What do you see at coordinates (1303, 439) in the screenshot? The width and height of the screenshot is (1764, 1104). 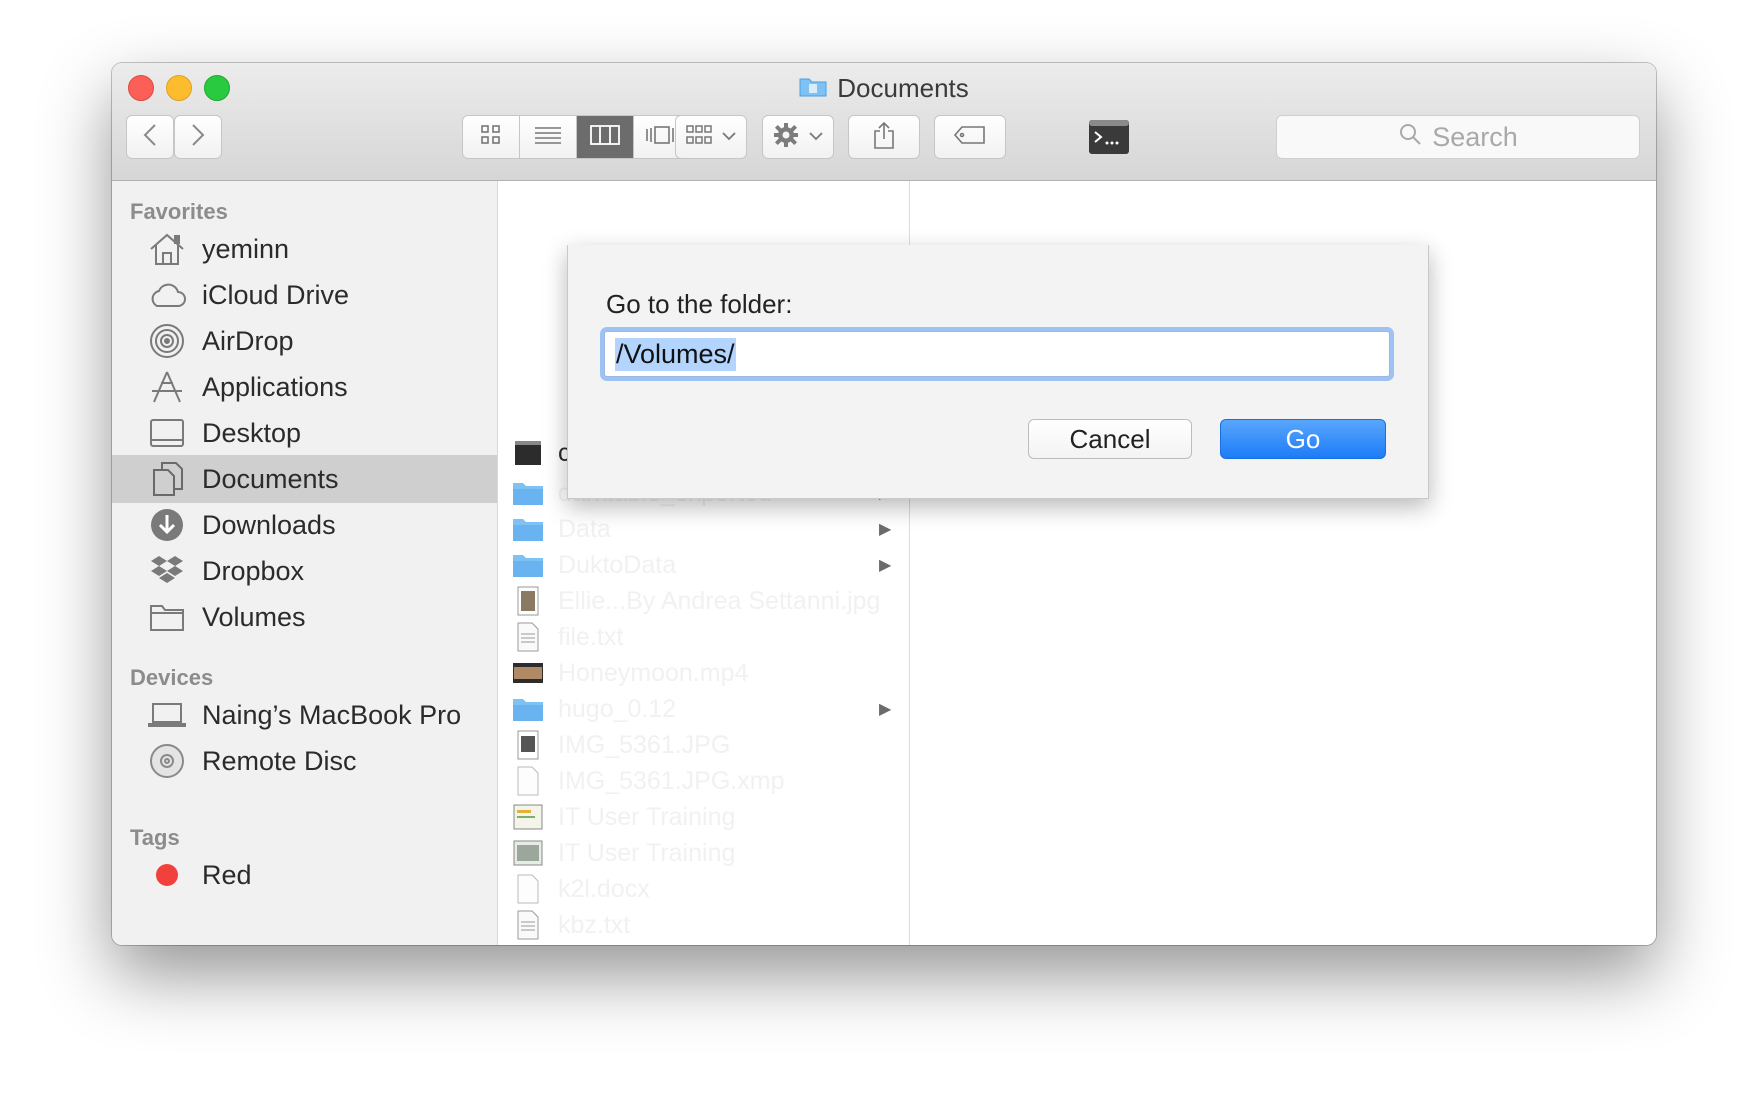 I see `go-button: Go` at bounding box center [1303, 439].